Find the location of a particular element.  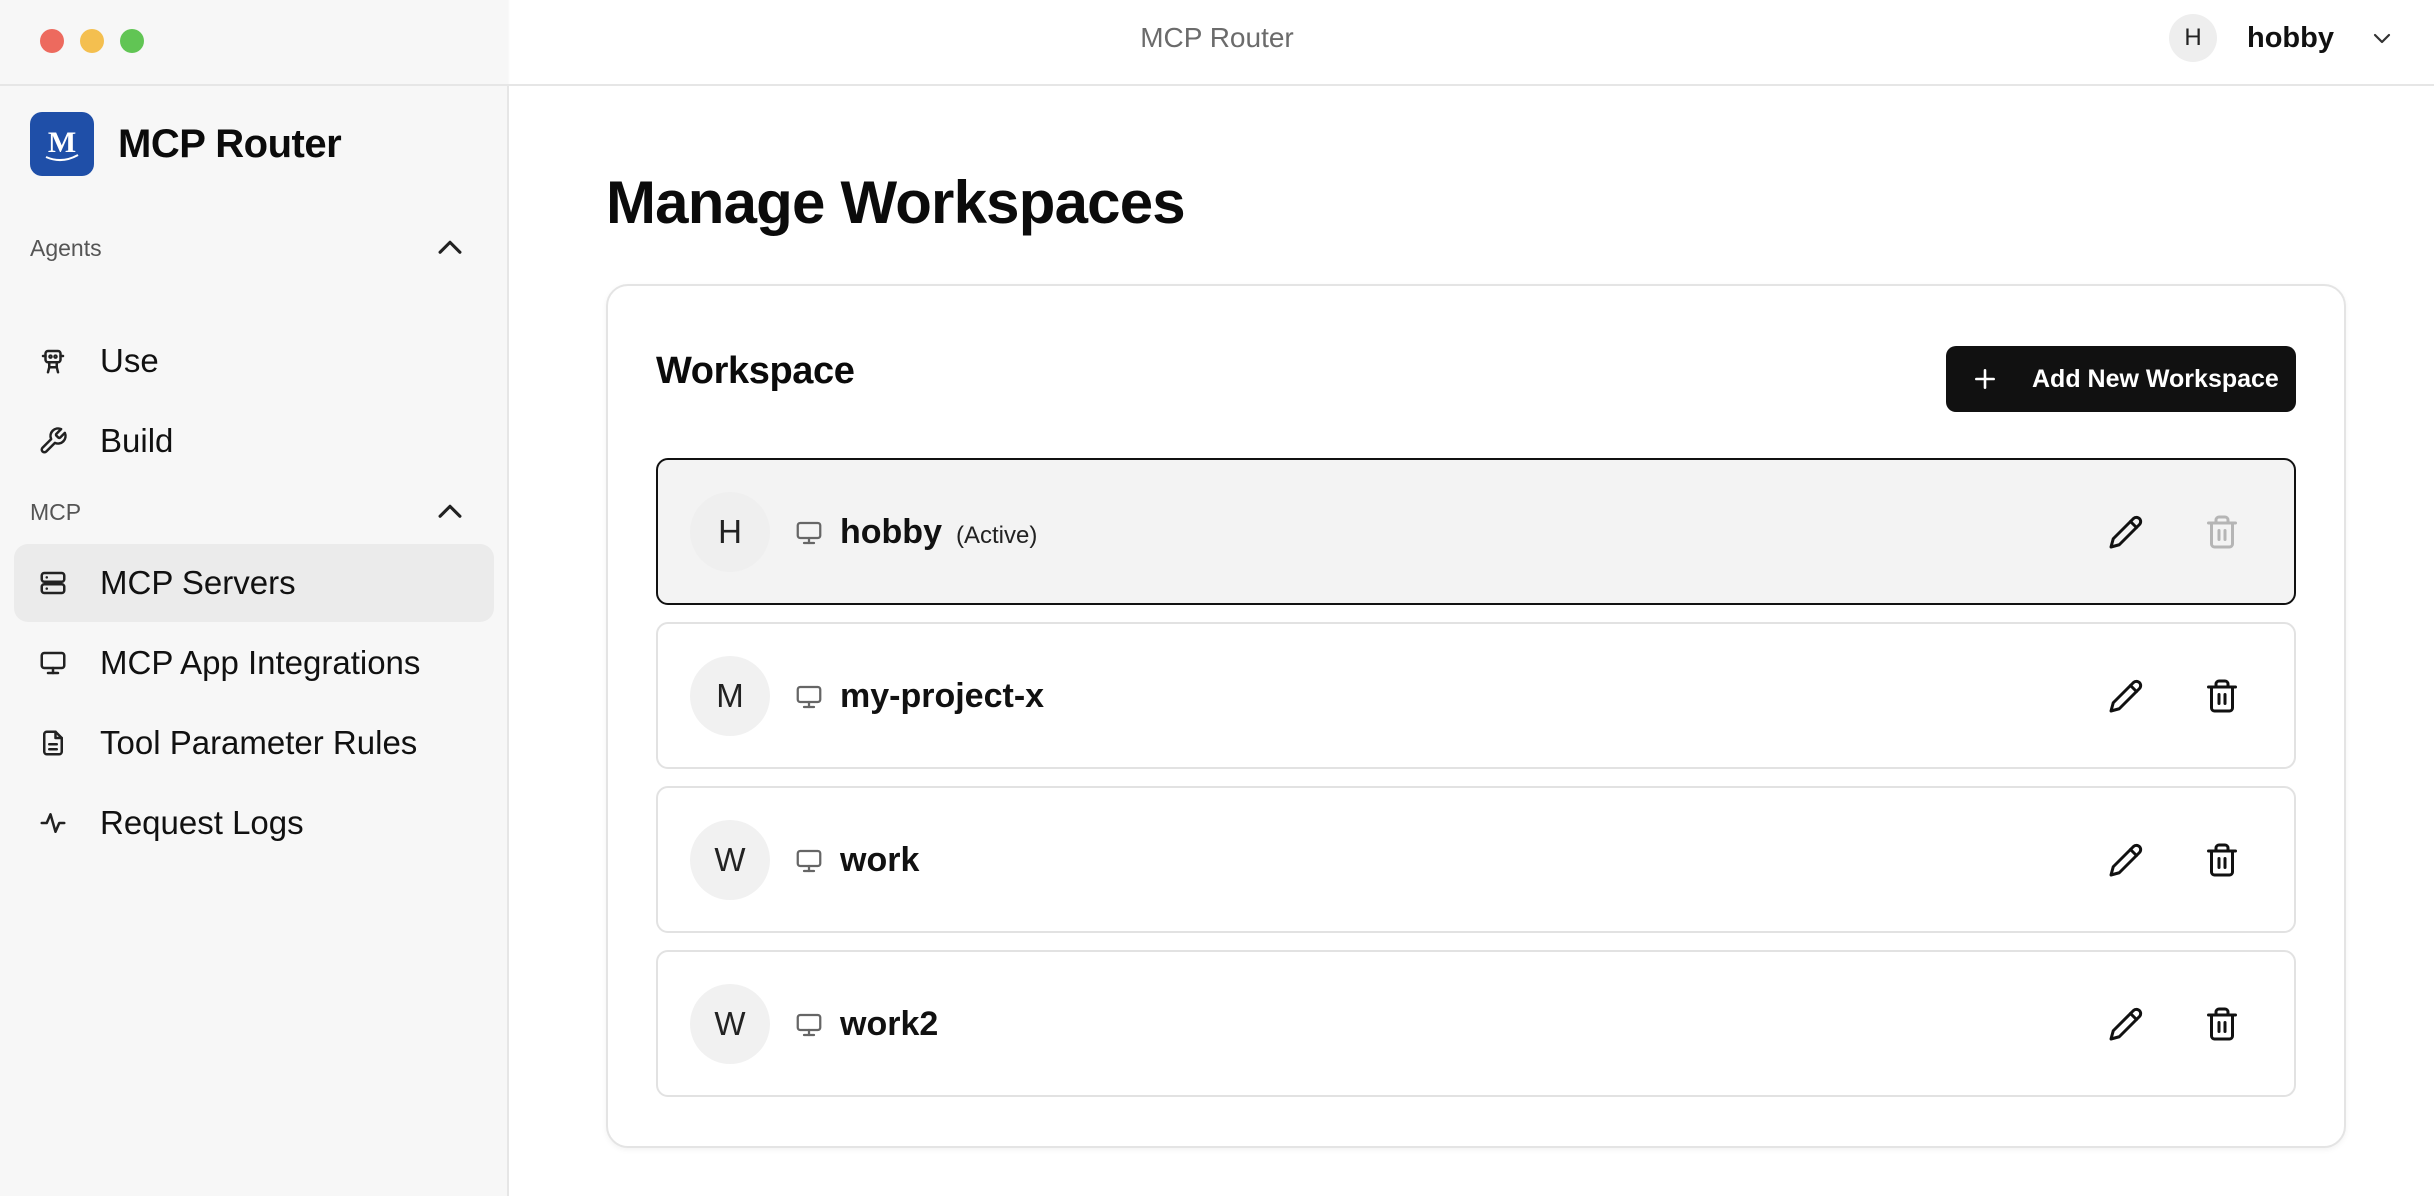

sidebar-item-label: Tool Parameter Rules is located at coordinates (259, 742).